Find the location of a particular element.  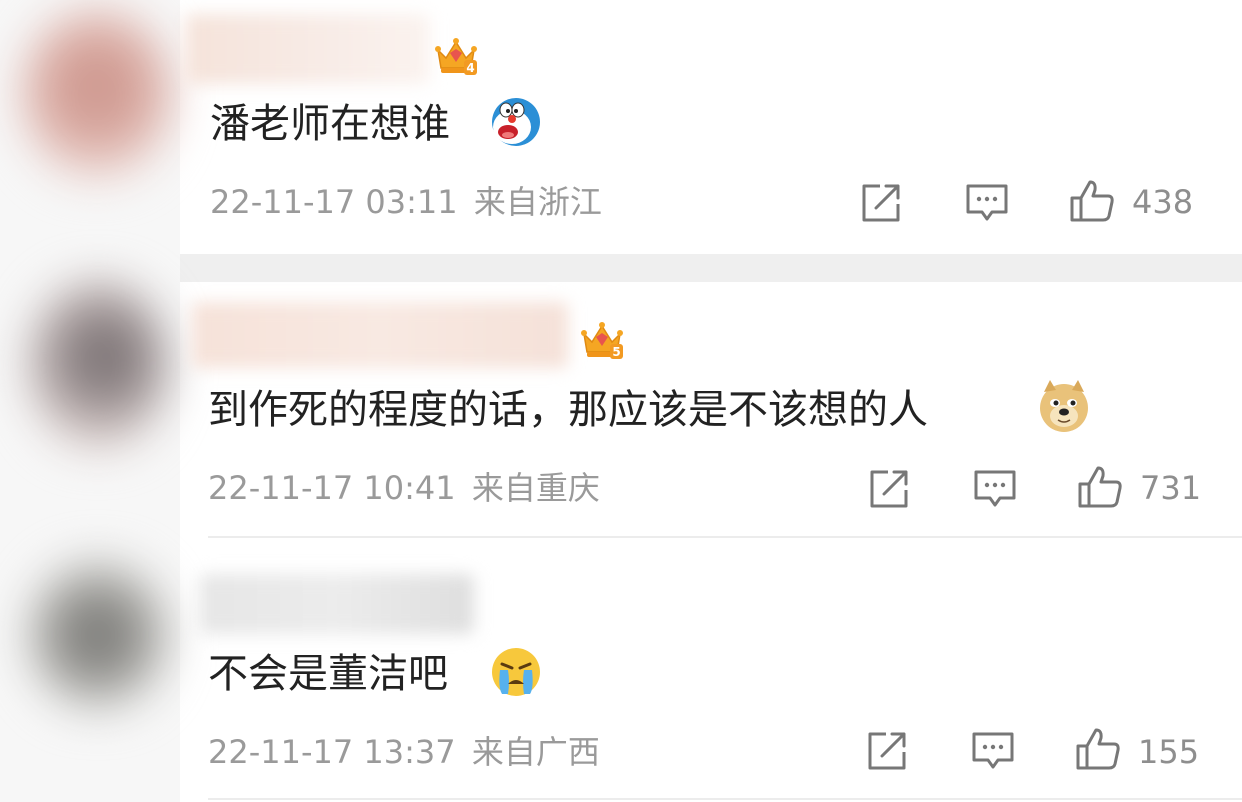

timestamp: 22-11-17 03:11 is located at coordinates (334, 202).